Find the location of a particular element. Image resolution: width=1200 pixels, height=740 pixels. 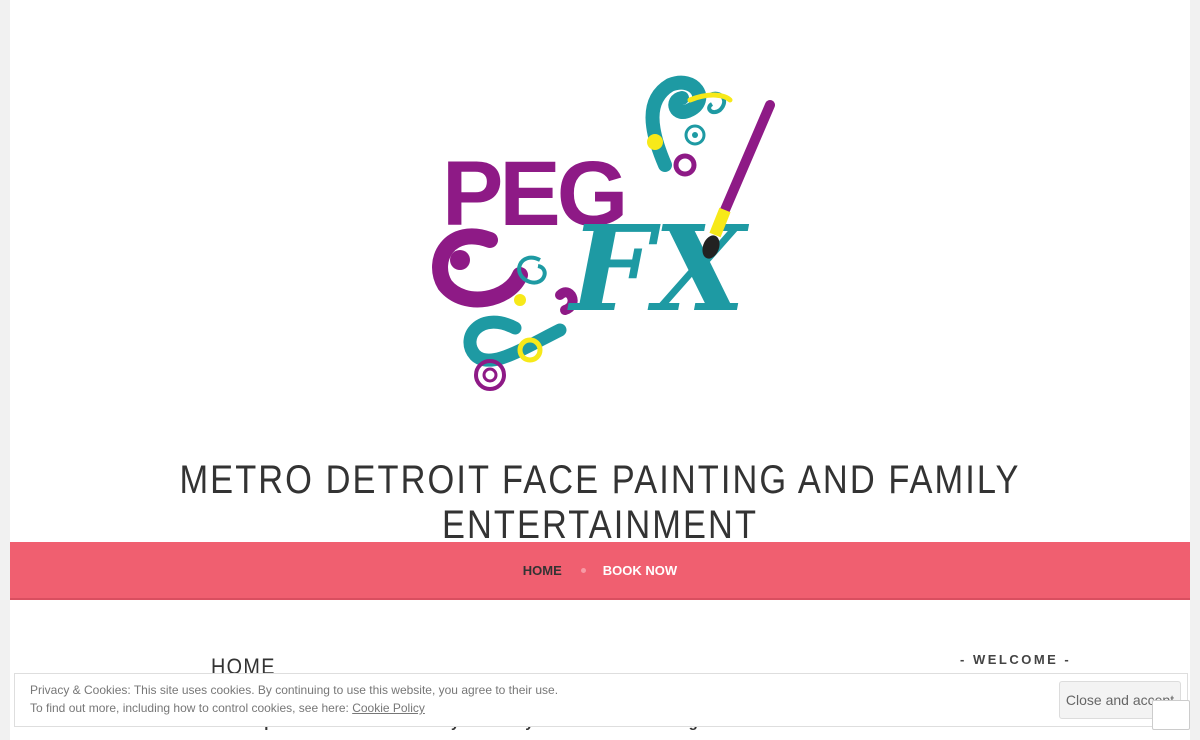

nav-item-book-now: BOOK NOW is located at coordinates (640, 570).